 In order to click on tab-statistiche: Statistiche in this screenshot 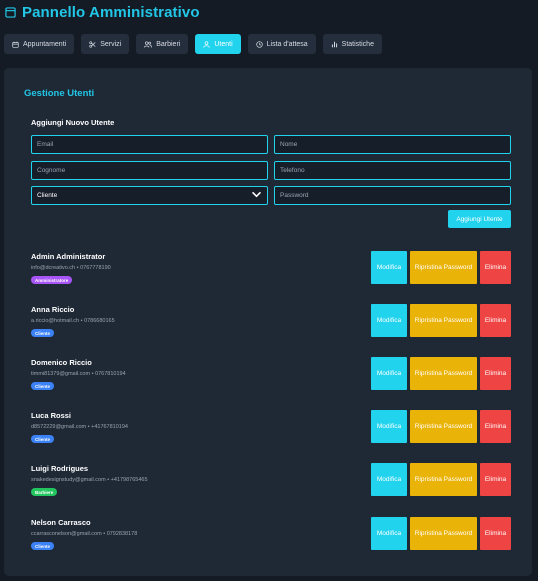, I will do `click(352, 44)`.